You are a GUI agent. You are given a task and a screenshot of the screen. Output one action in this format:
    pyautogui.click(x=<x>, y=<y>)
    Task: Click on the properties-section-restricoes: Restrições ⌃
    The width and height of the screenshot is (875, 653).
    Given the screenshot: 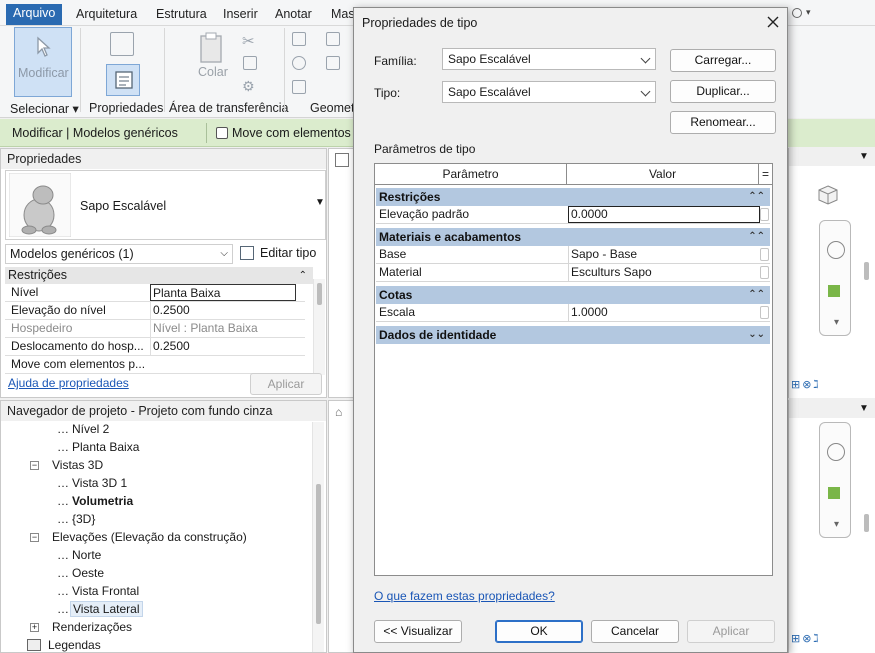 What is the action you would take?
    pyautogui.click(x=159, y=275)
    